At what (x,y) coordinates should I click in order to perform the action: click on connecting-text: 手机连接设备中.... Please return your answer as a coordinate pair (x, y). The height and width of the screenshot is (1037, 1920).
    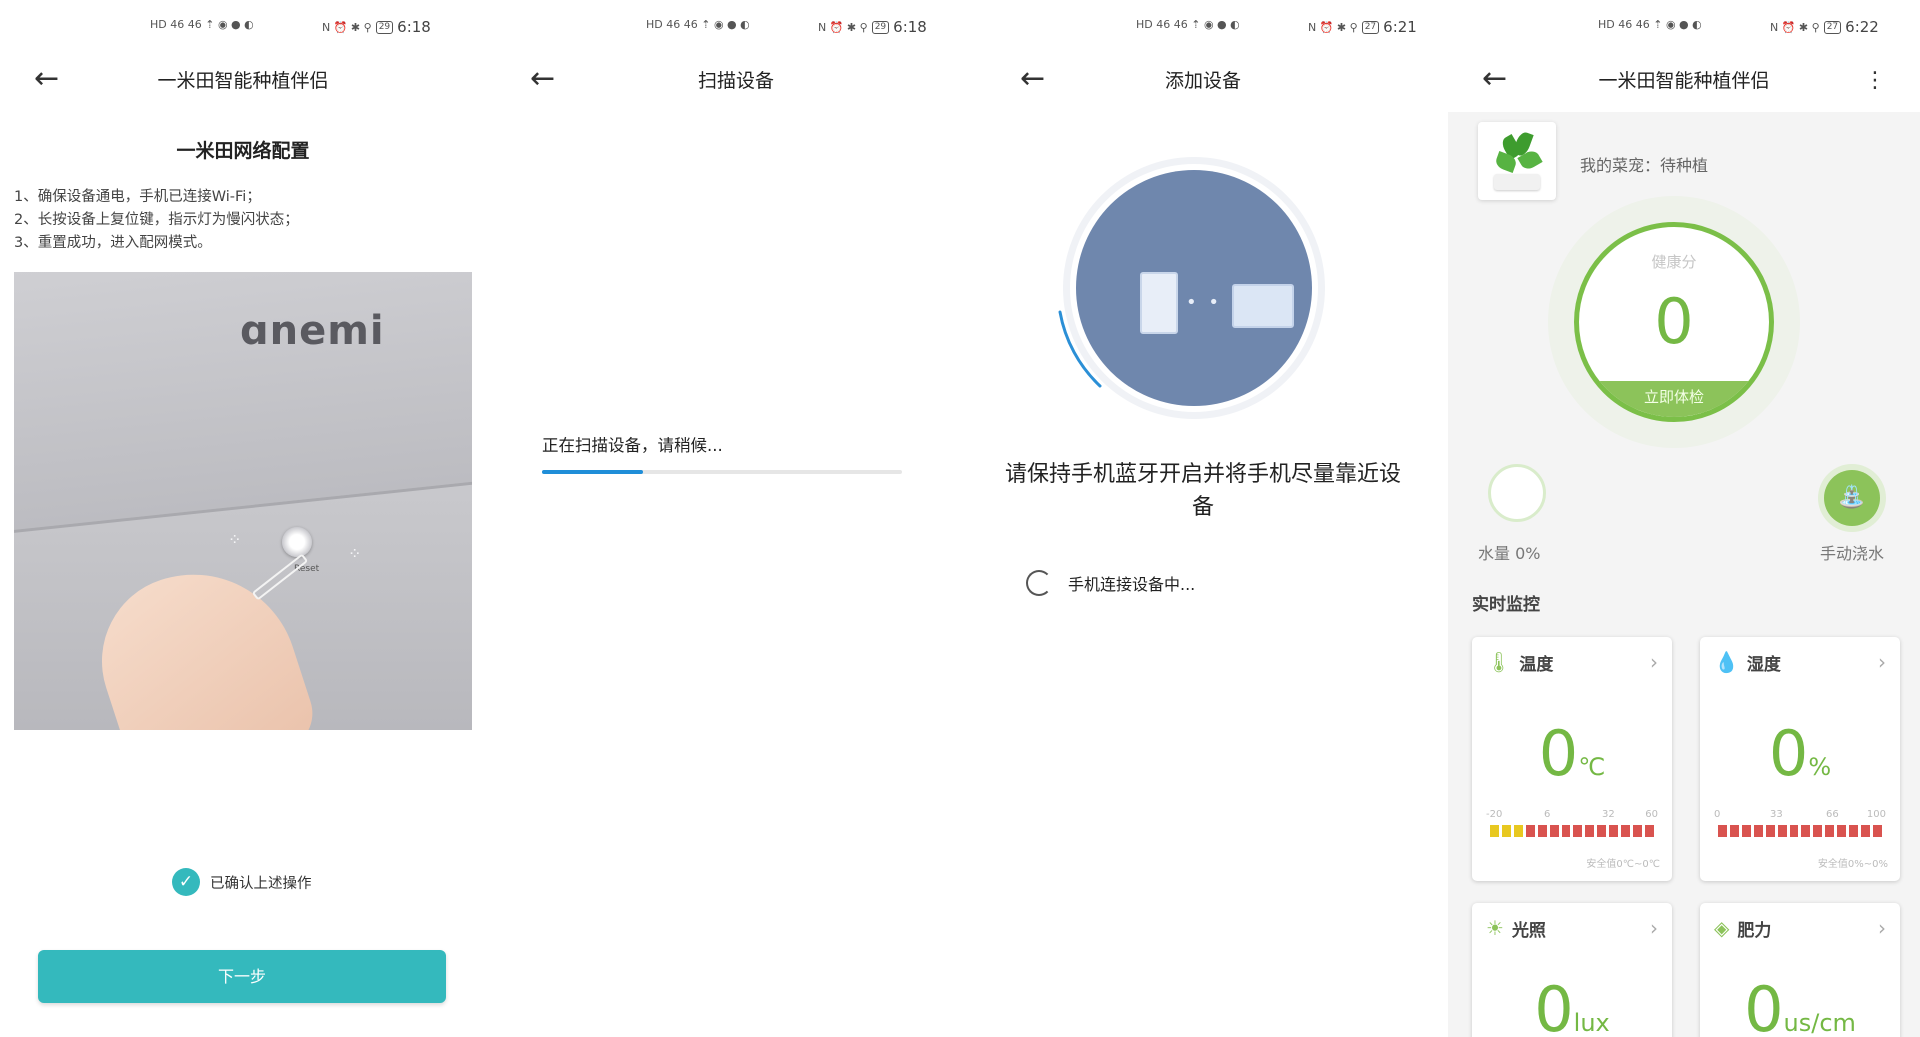
    Looking at the image, I should click on (1132, 584).